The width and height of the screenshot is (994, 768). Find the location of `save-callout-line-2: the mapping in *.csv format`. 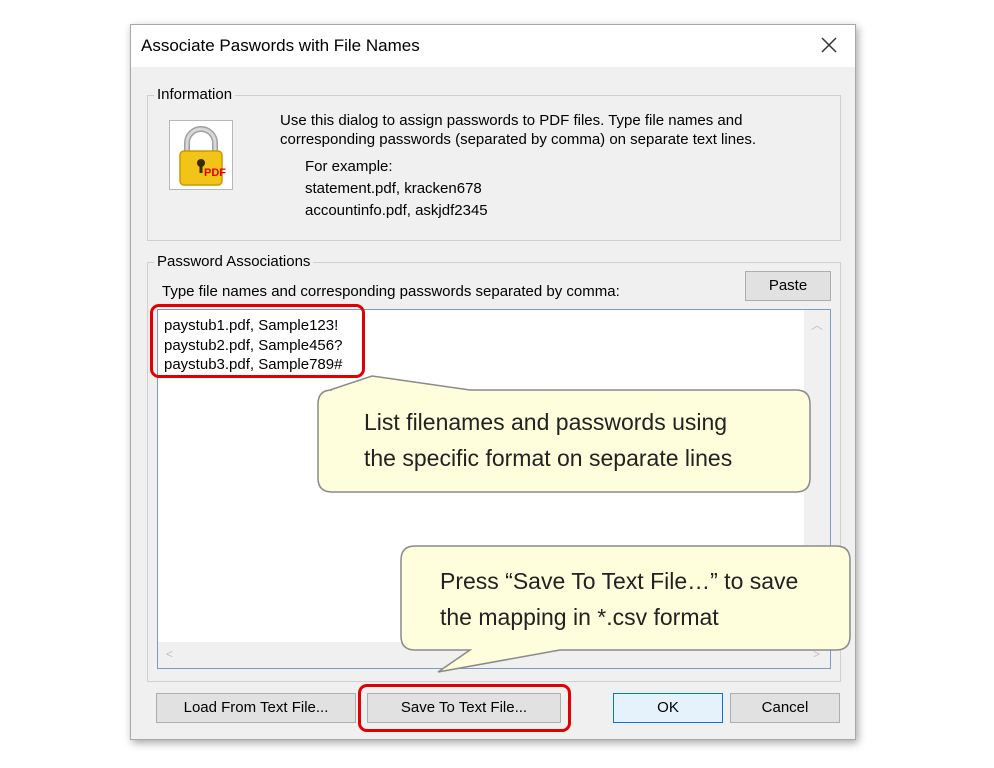

save-callout-line-2: the mapping in *.csv format is located at coordinates (579, 617).